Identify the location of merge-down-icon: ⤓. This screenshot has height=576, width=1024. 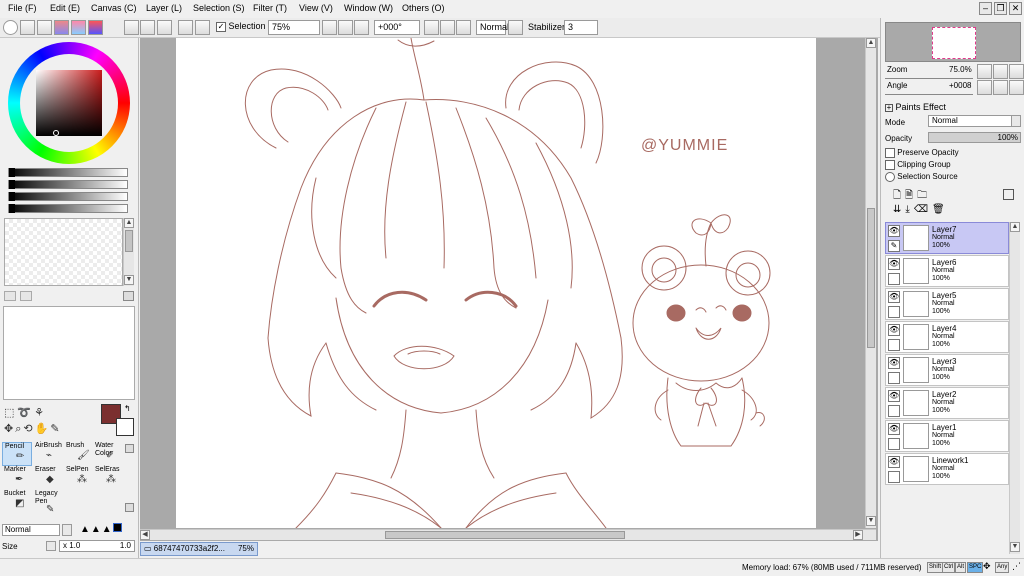
(909, 209).